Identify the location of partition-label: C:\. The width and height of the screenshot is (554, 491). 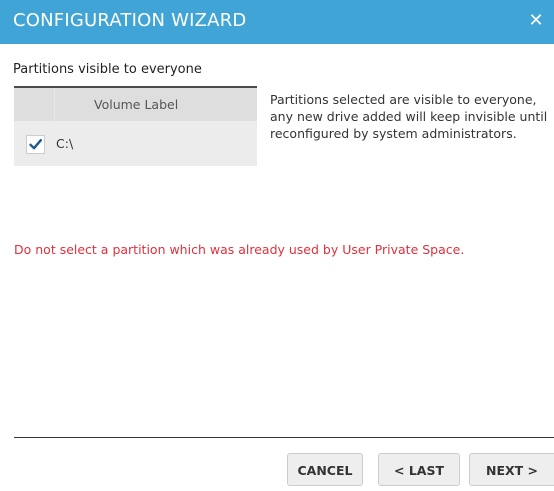
(65, 143).